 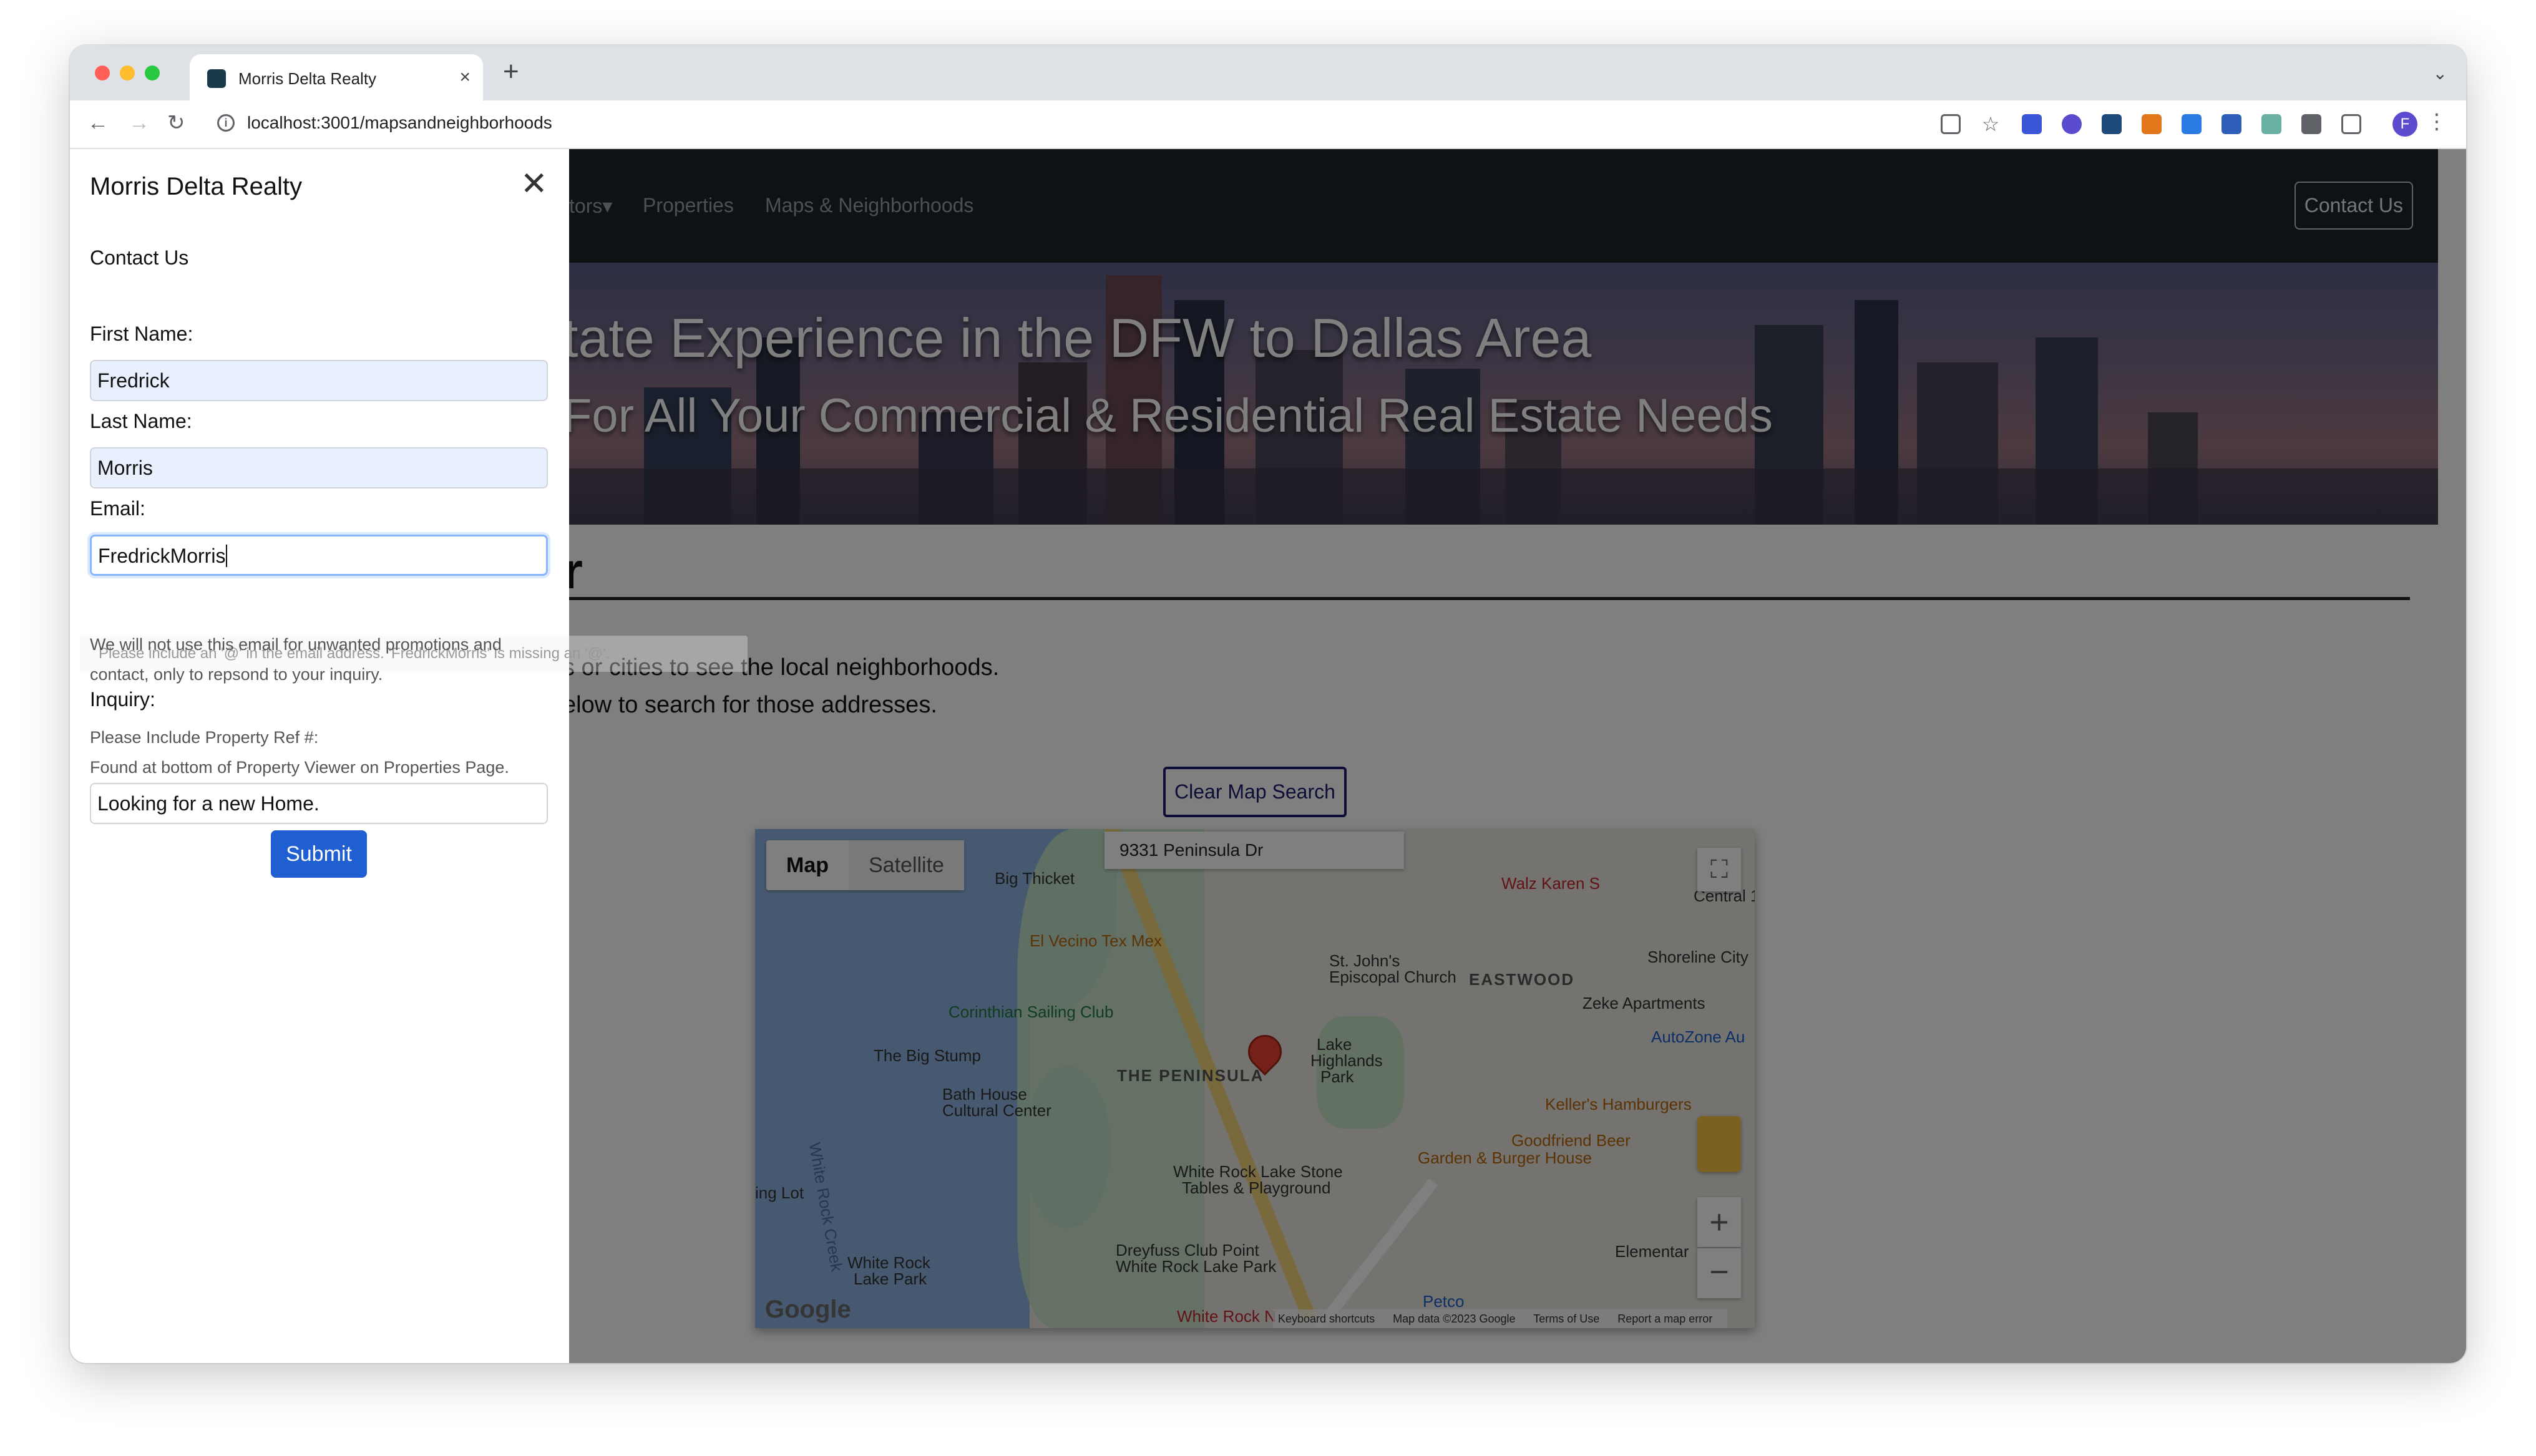 I want to click on back-button: ←, so click(x=98, y=123).